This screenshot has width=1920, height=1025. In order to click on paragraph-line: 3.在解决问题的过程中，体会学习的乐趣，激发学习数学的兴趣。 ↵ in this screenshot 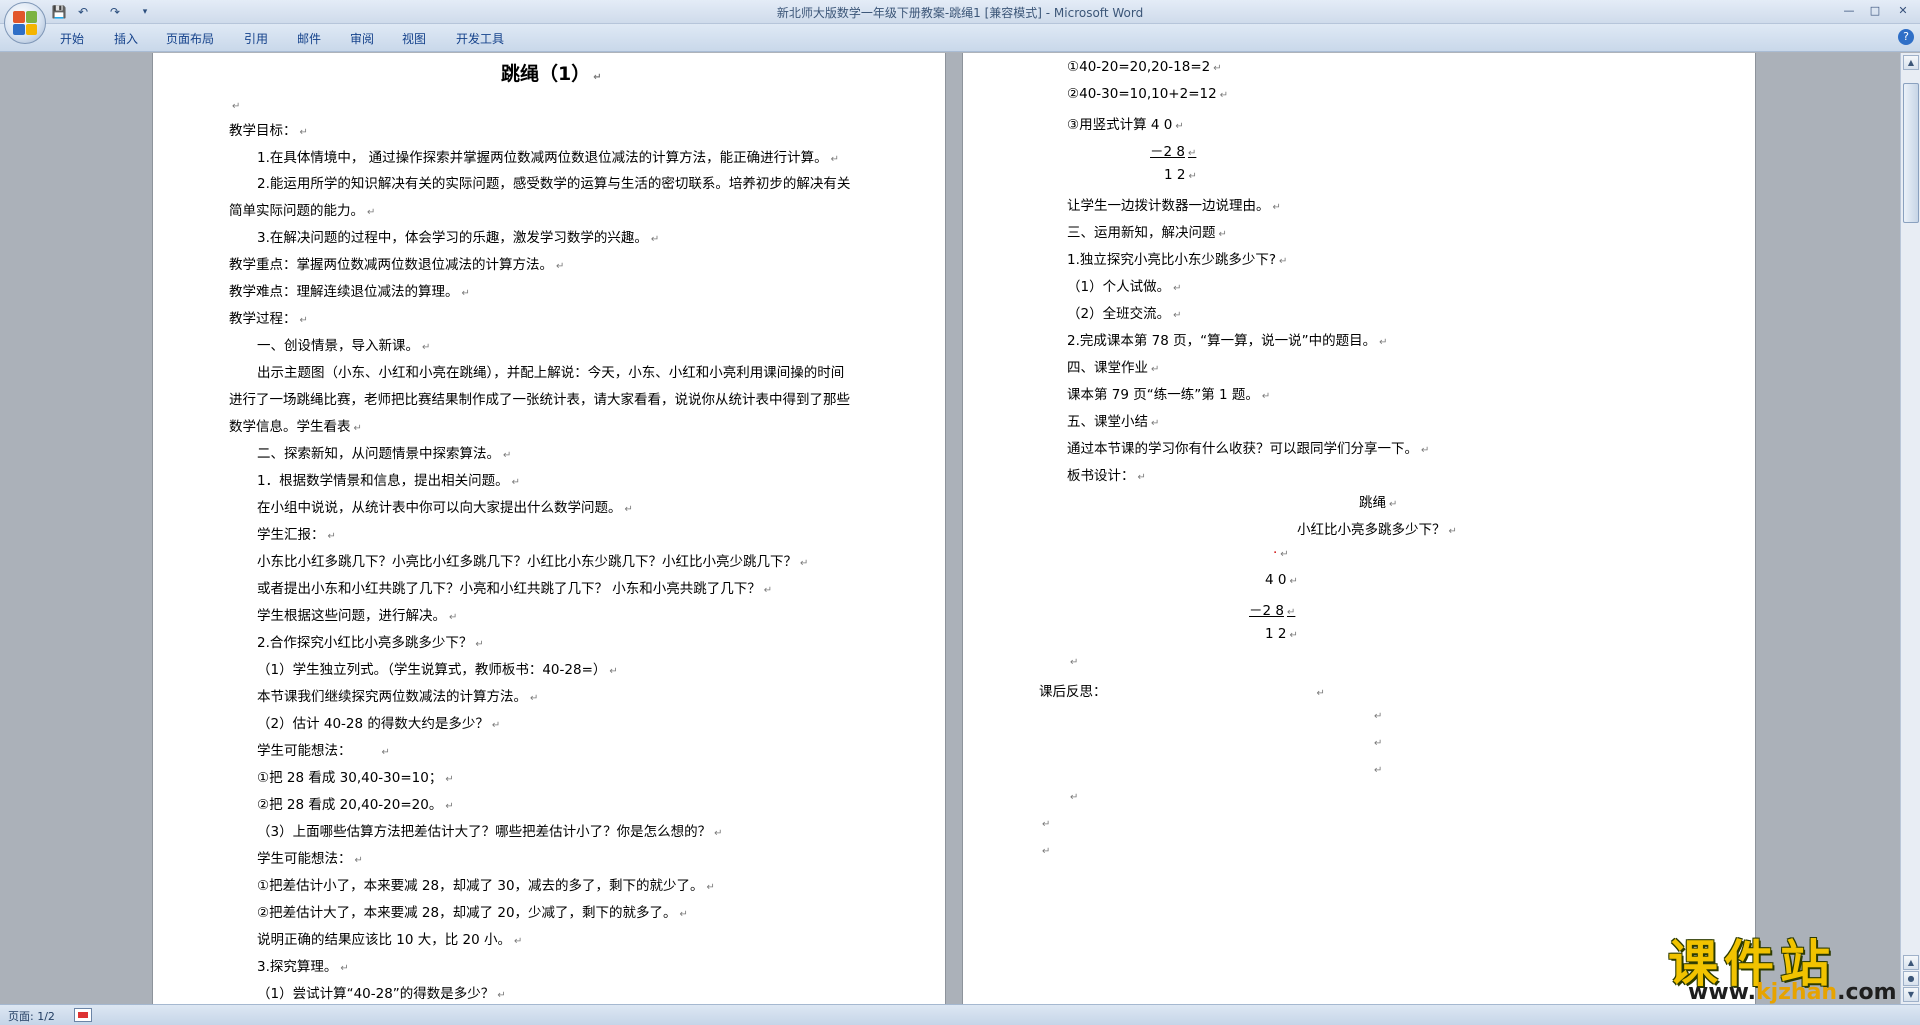, I will do `click(458, 238)`.